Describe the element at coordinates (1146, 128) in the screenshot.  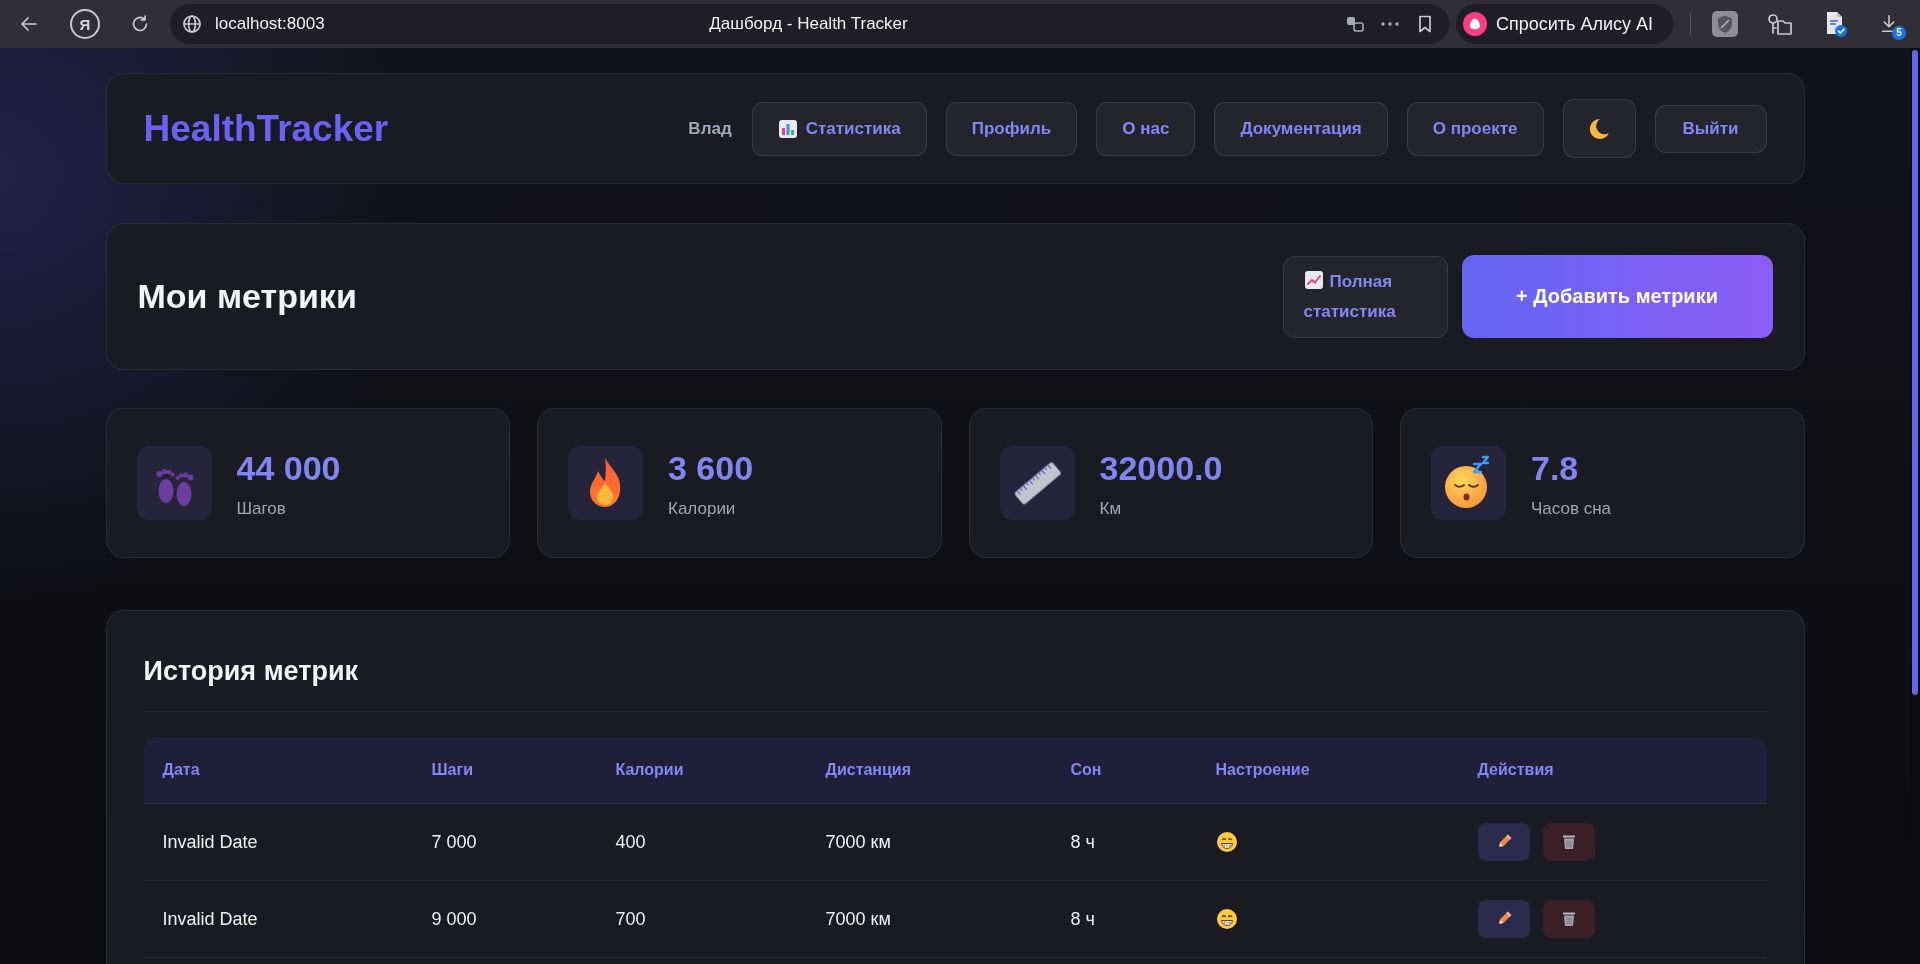
I see `nav-button: О нас` at that location.